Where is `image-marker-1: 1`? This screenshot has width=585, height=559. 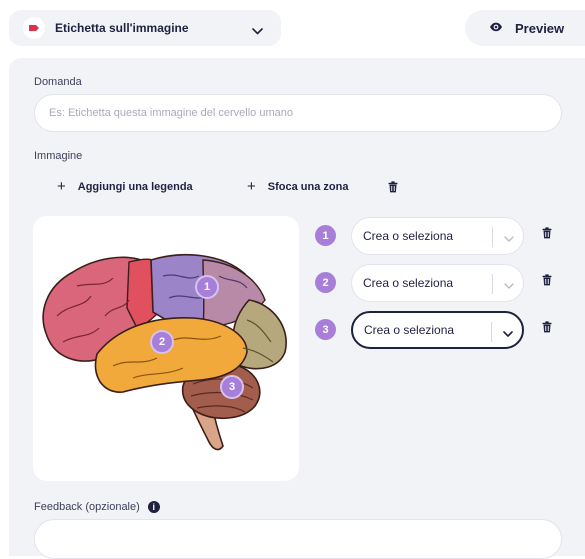
image-marker-1: 1 is located at coordinates (207, 287).